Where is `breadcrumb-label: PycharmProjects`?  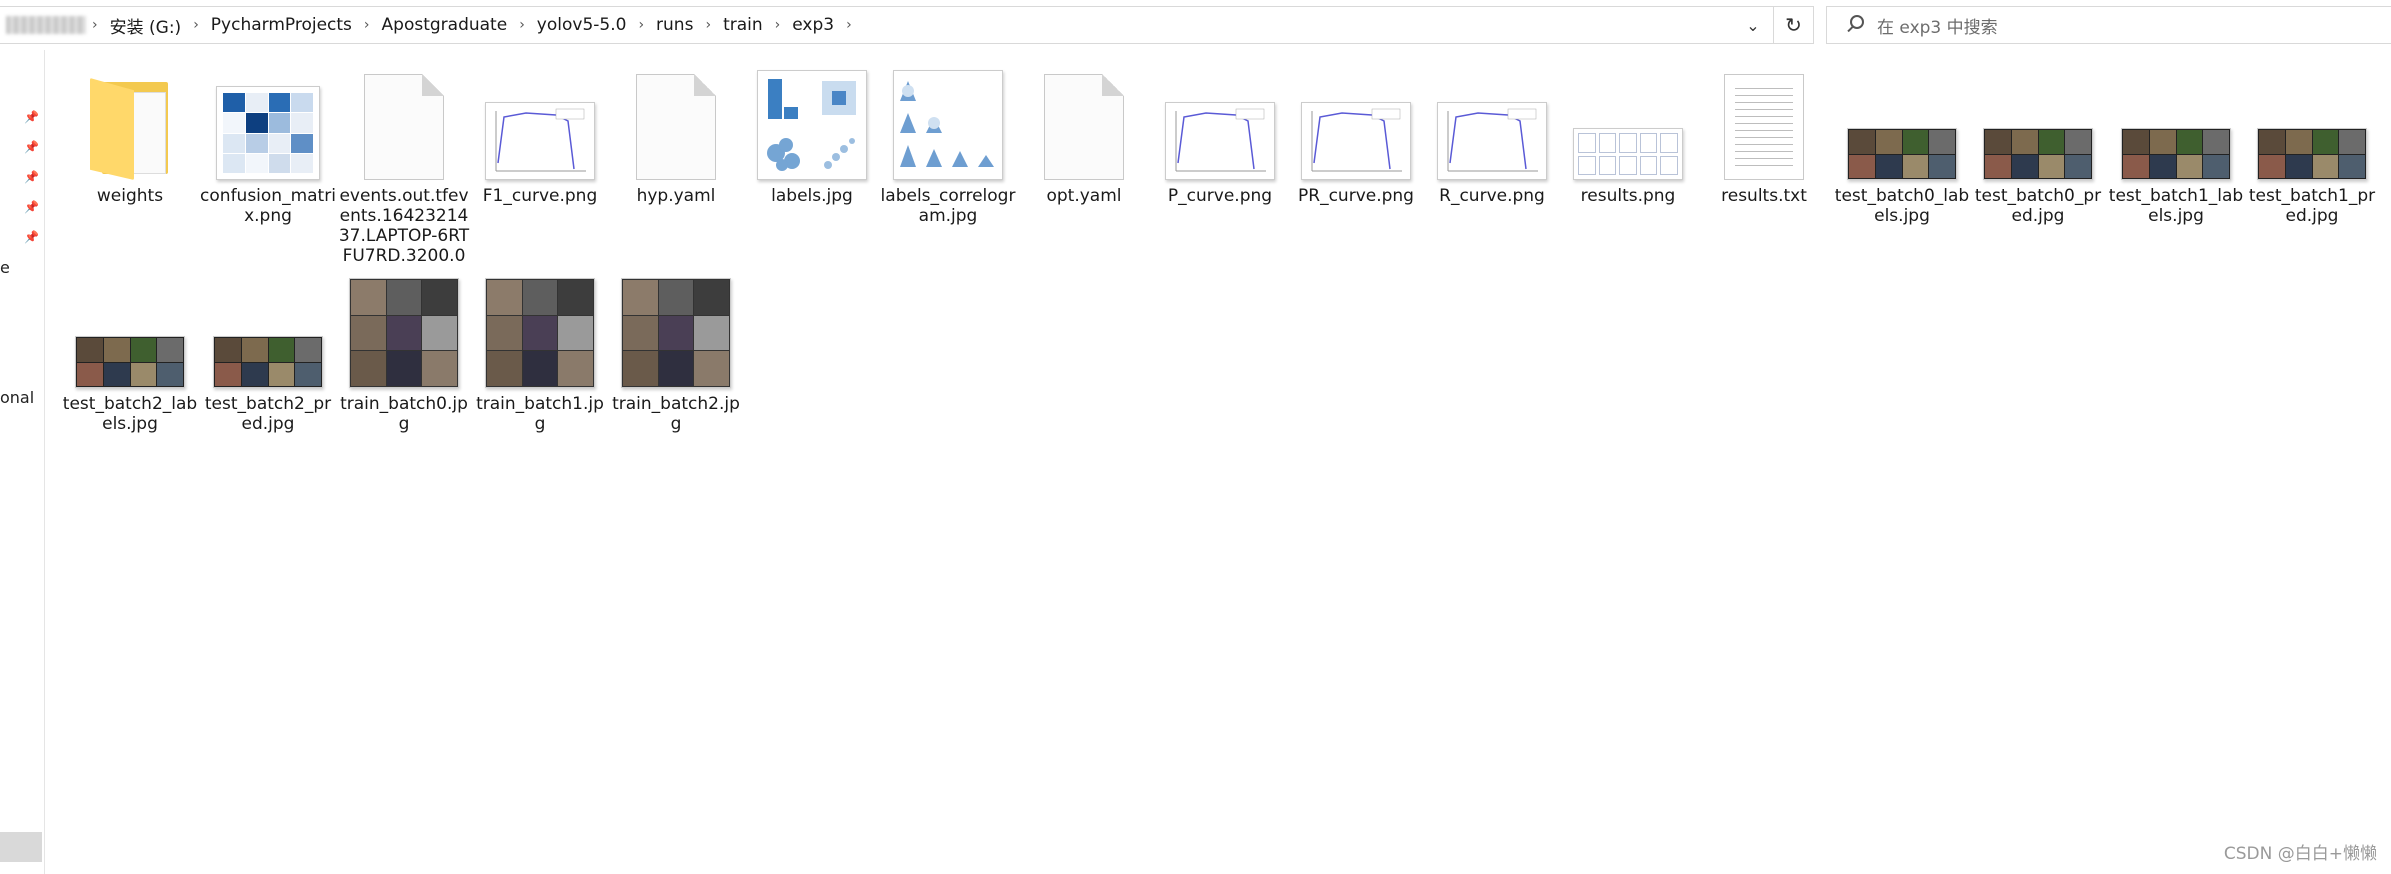
breadcrumb-label: PycharmProjects is located at coordinates (281, 25).